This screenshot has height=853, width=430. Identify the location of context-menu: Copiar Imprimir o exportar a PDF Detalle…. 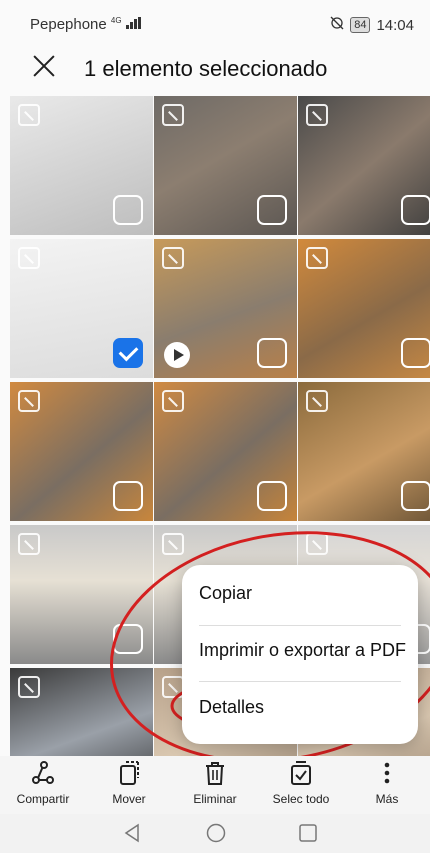
(300, 654).